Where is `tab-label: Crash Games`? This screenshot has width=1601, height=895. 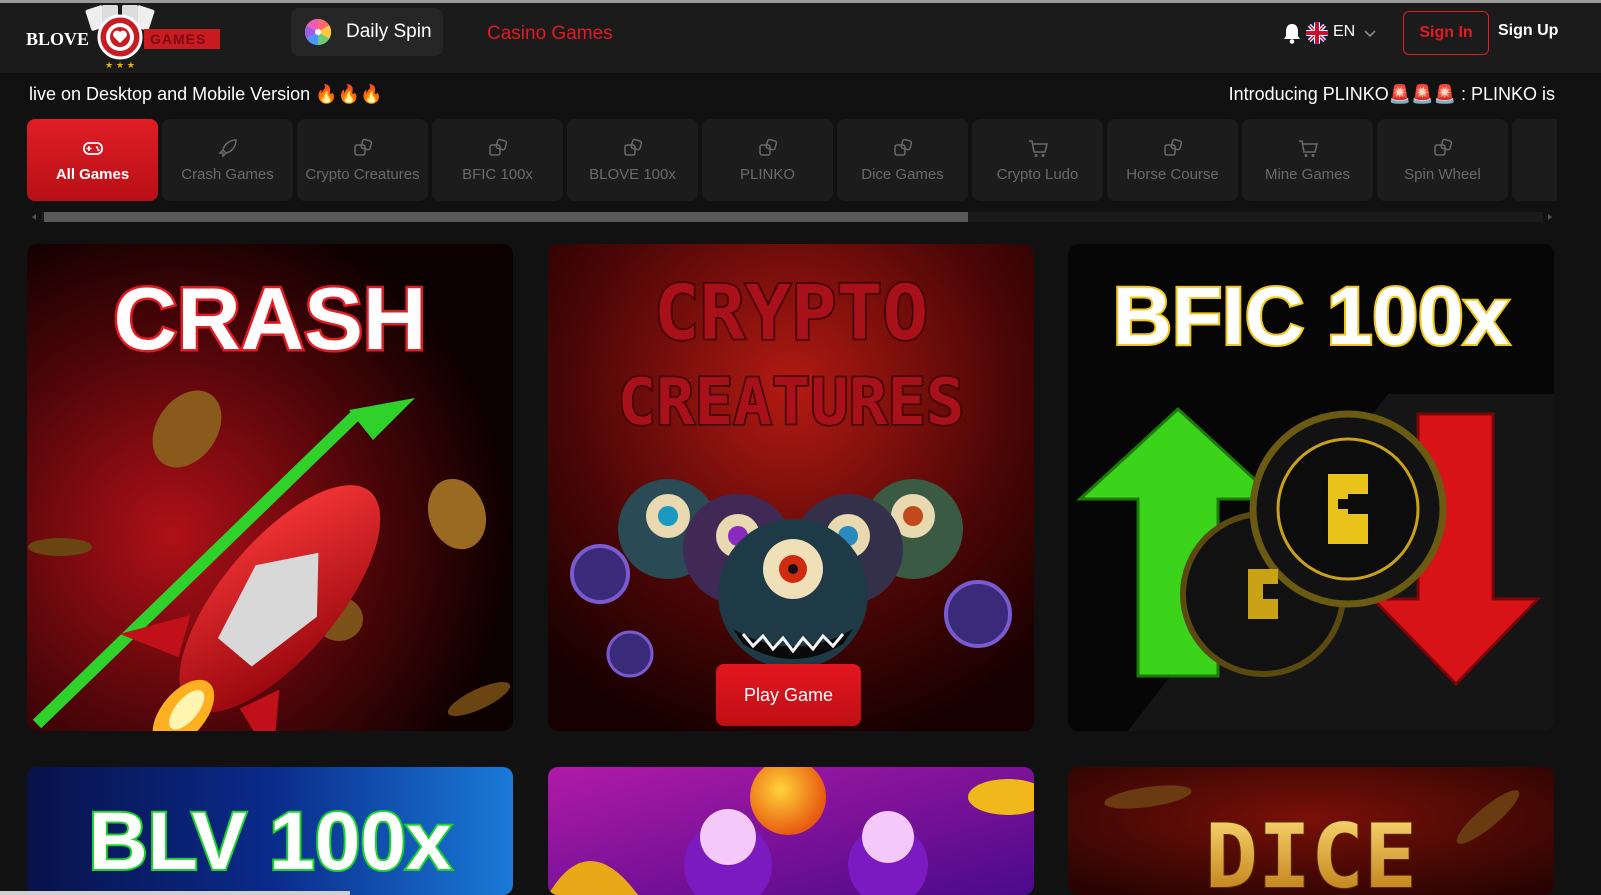 tab-label: Crash Games is located at coordinates (227, 174).